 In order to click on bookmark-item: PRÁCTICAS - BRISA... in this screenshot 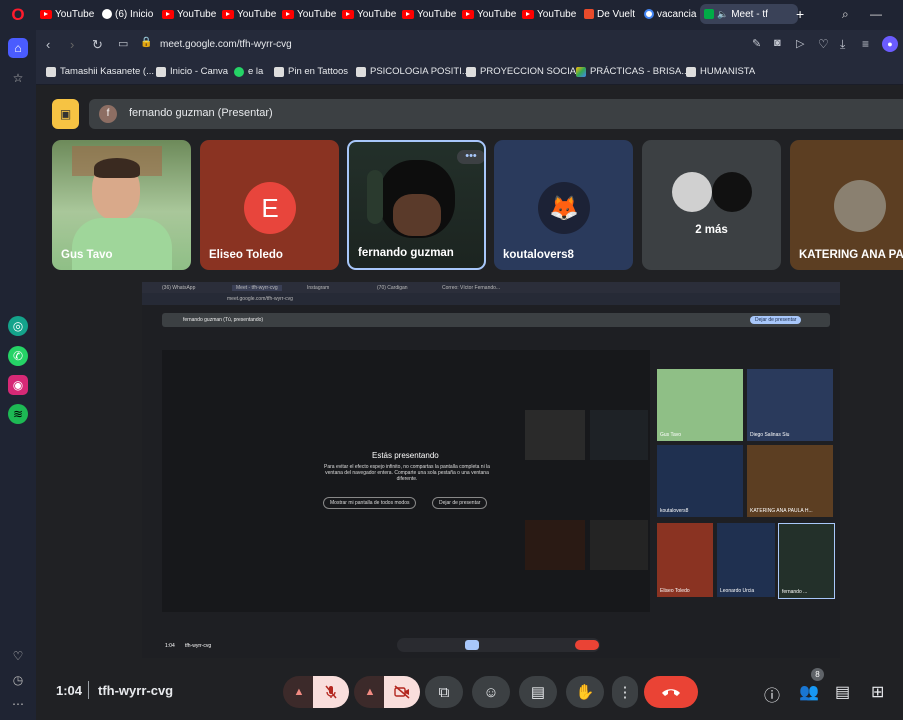, I will do `click(632, 71)`.